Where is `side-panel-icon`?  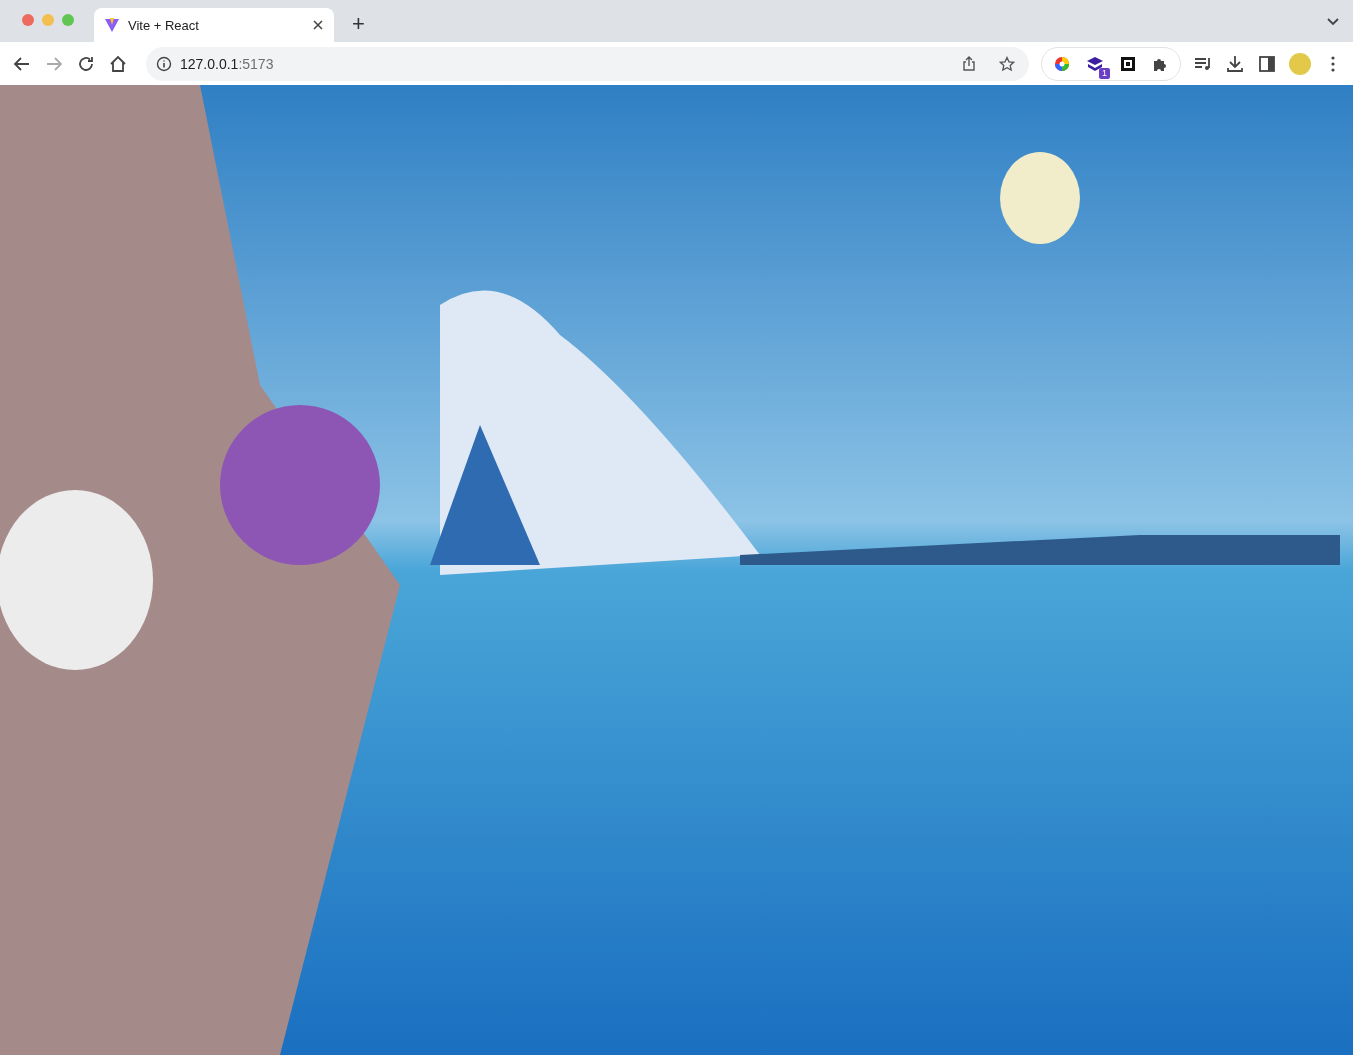
side-panel-icon is located at coordinates (1267, 63).